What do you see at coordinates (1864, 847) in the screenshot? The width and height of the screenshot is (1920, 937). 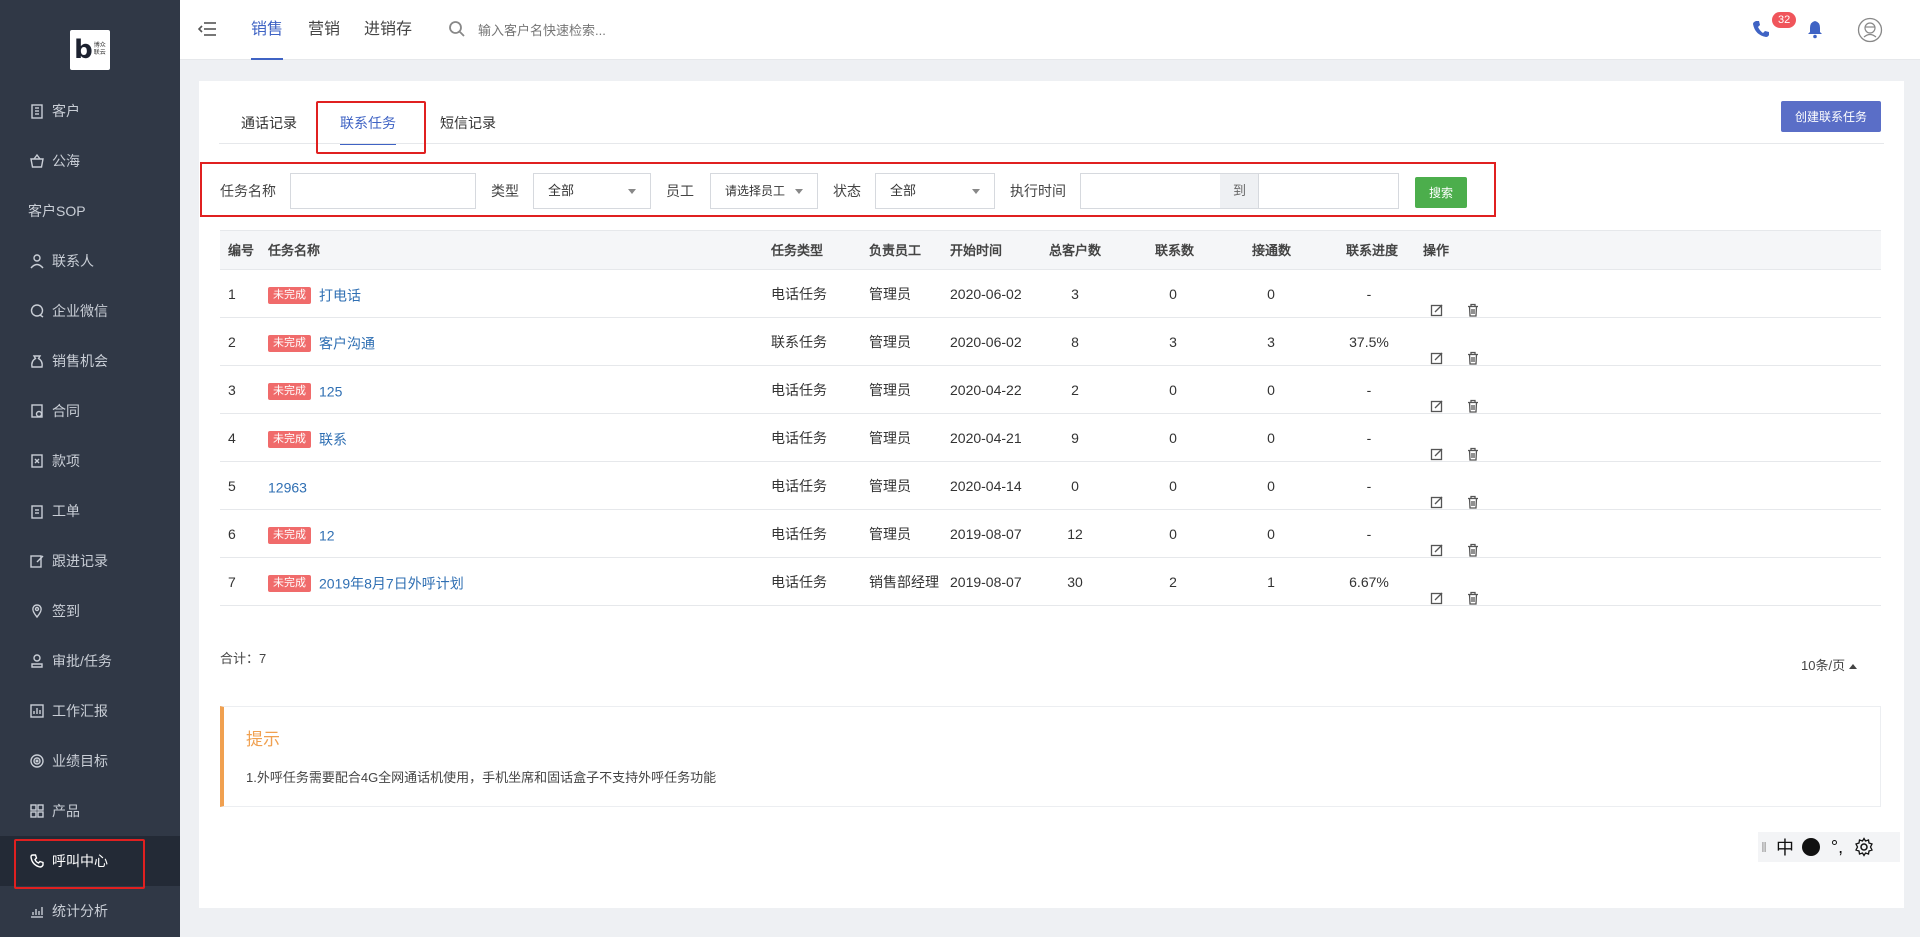 I see `gear-icon` at bounding box center [1864, 847].